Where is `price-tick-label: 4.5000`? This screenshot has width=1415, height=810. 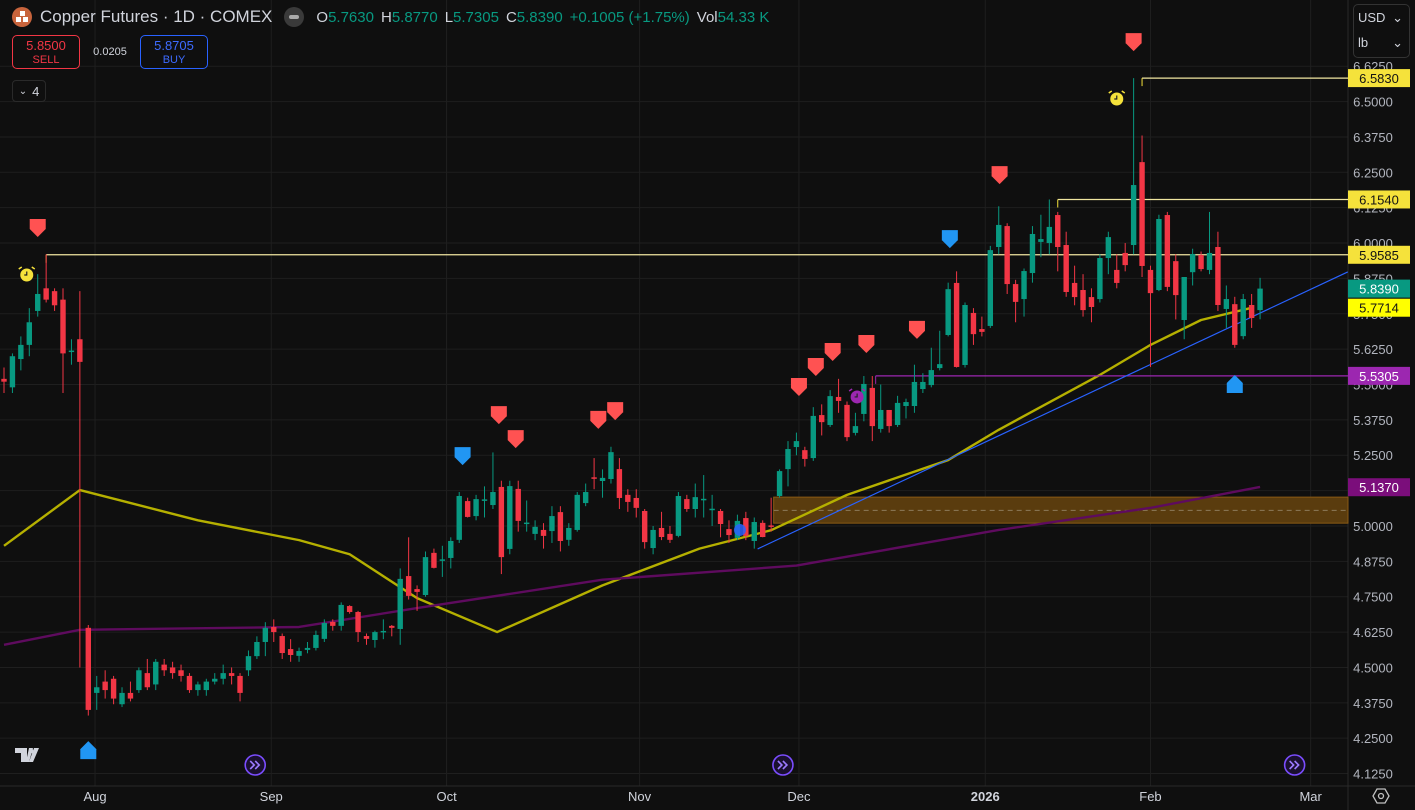
price-tick-label: 4.5000 is located at coordinates (1373, 667).